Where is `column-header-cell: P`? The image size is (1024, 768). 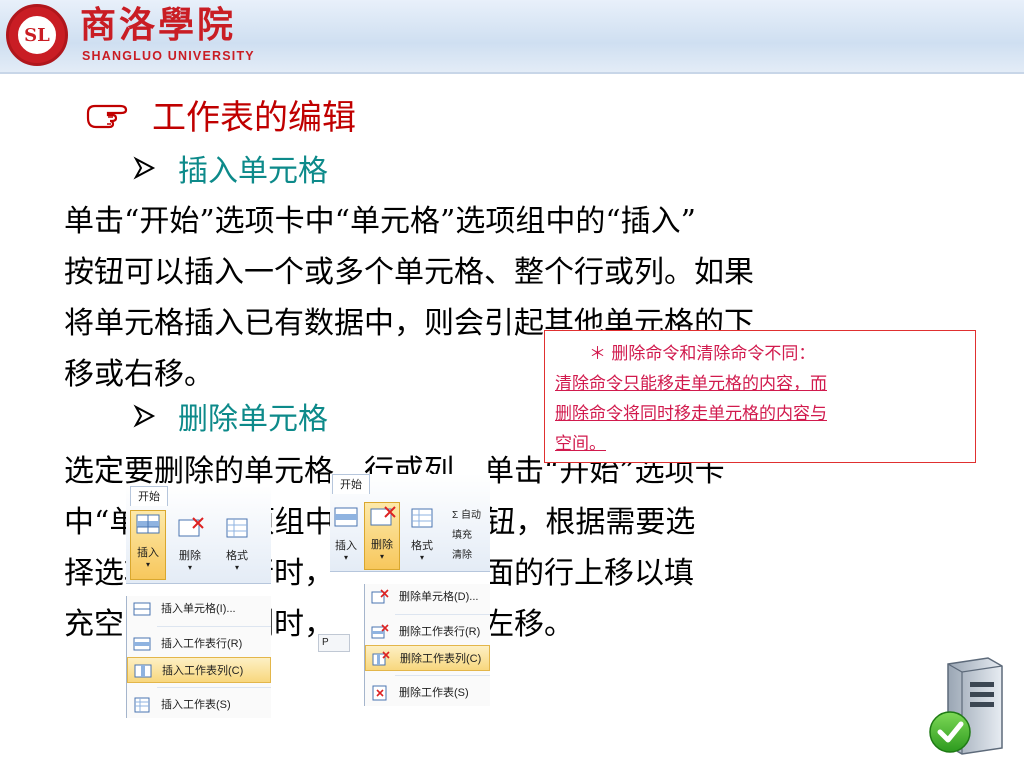 column-header-cell: P is located at coordinates (334, 643).